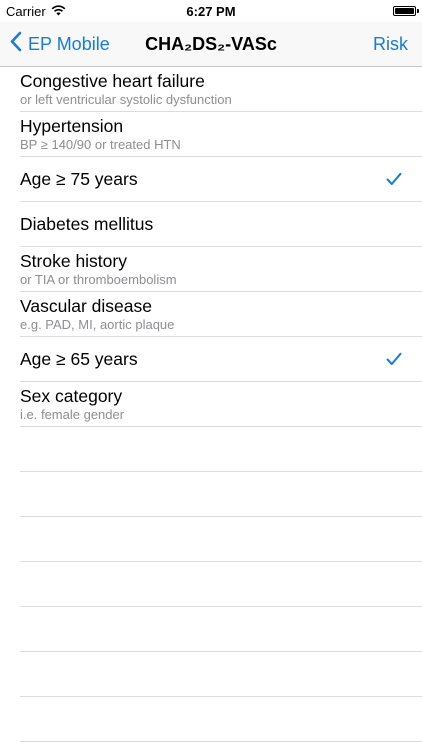  I want to click on row-subtitle: or TIA or thromboembolism, so click(98, 279).